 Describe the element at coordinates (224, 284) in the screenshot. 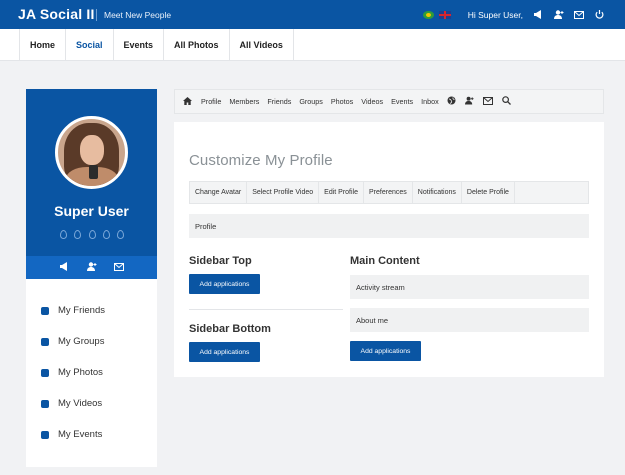

I see `add-applications-sidebar-top-button: Add applications` at that location.